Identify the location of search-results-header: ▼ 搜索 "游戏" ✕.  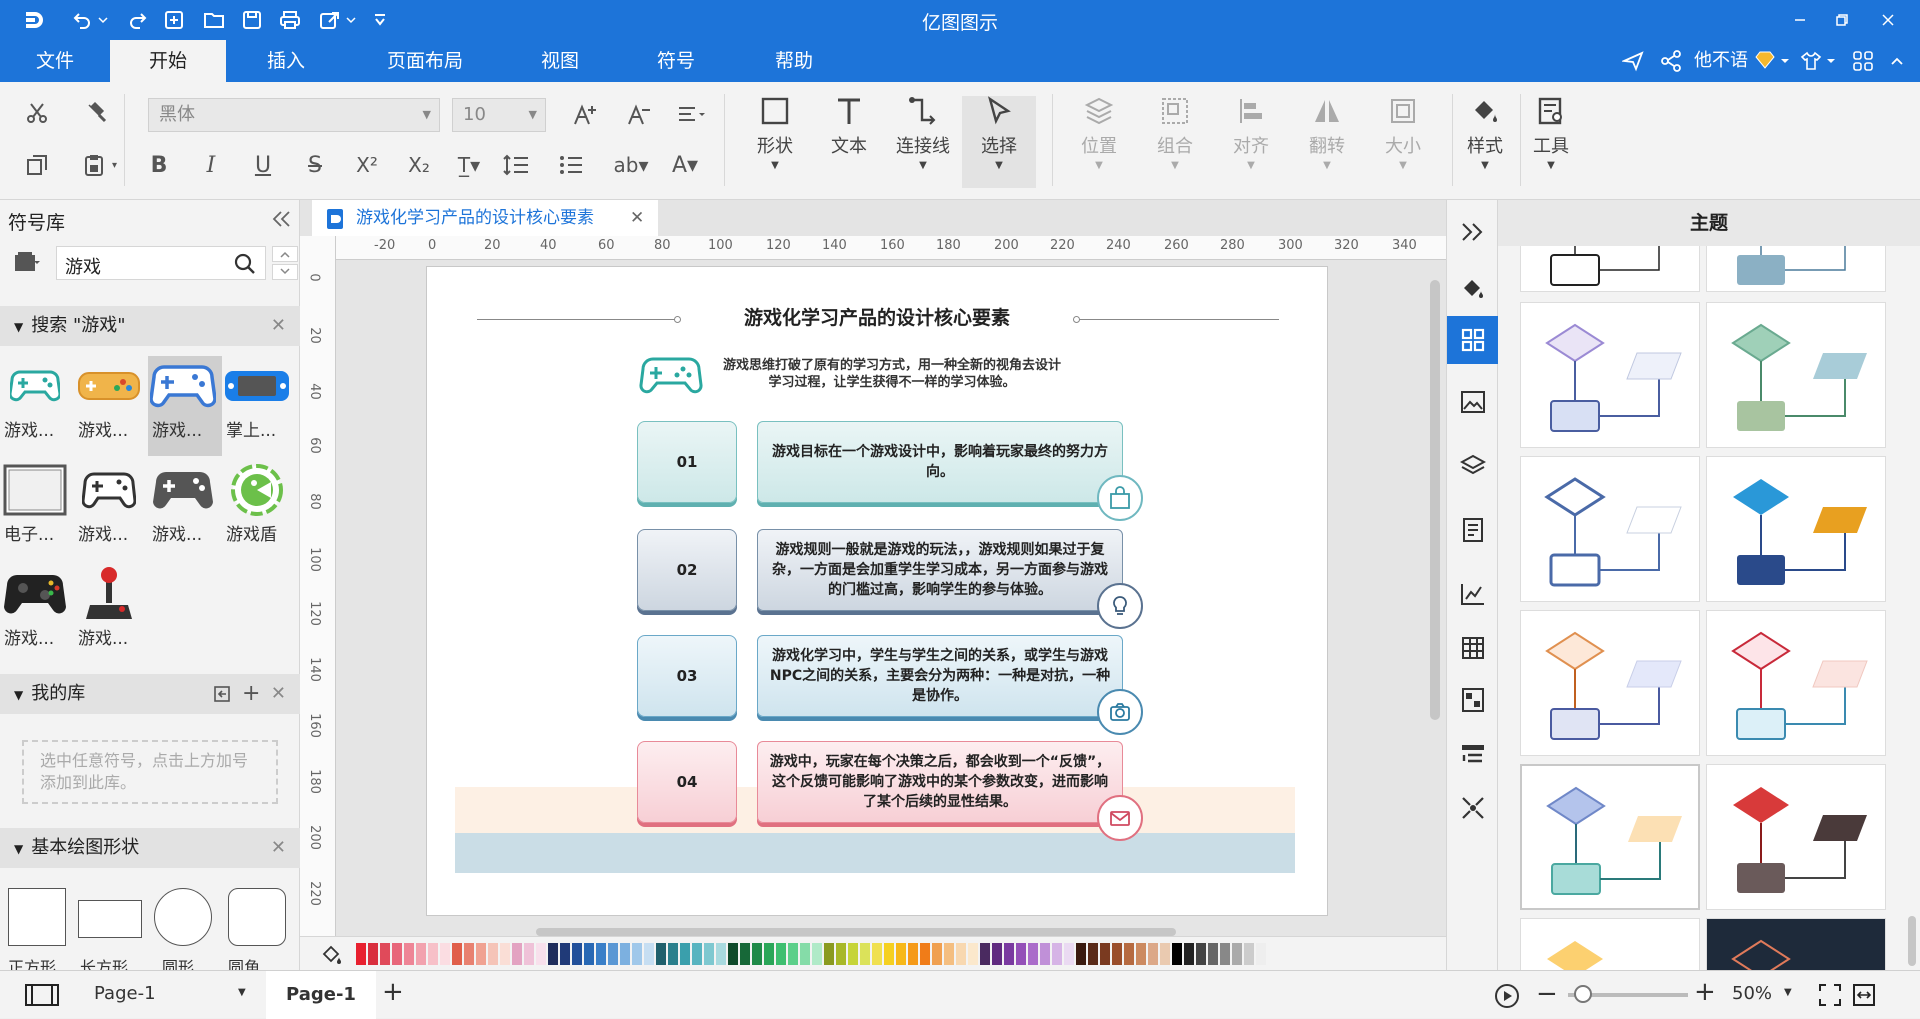
(150, 326).